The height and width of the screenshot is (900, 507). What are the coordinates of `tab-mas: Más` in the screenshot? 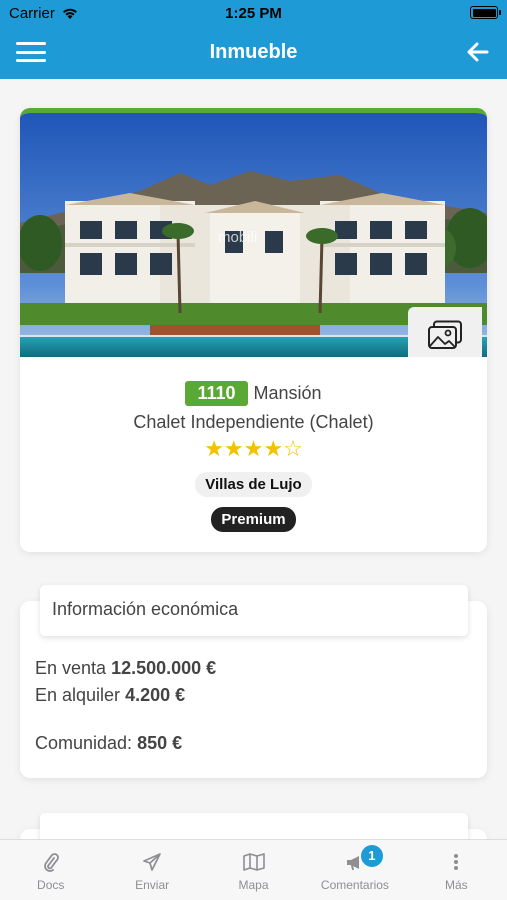 It's located at (456, 870).